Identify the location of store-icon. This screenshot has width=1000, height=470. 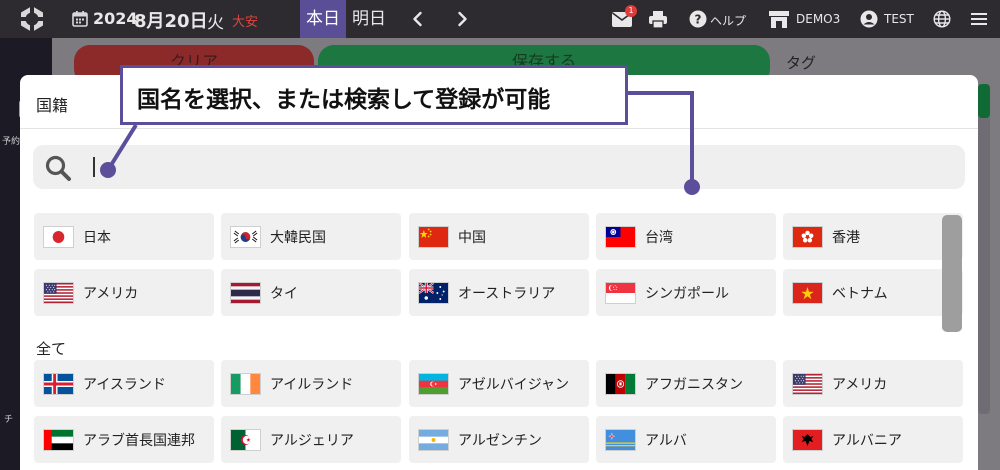
(779, 19).